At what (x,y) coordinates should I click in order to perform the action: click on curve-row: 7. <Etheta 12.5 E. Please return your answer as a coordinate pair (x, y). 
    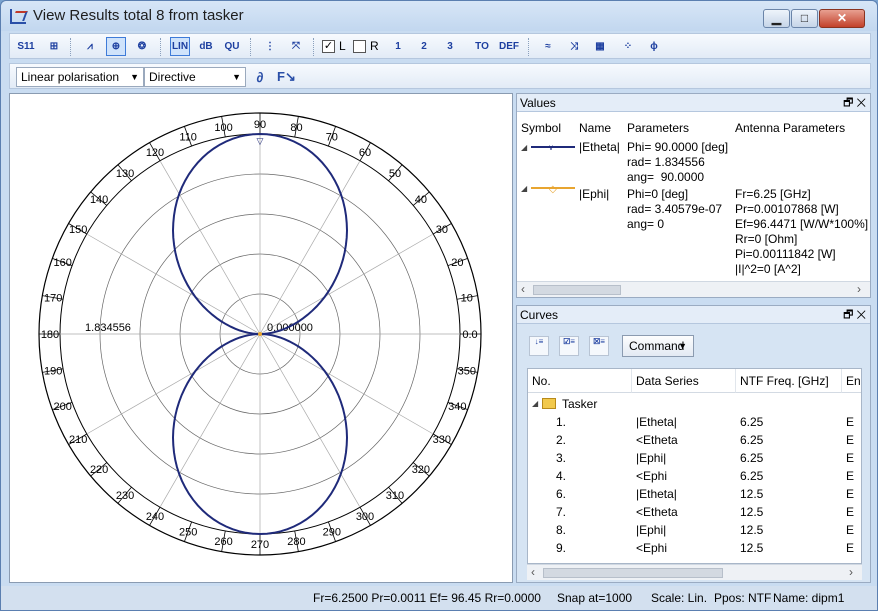
    Looking at the image, I should click on (694, 512).